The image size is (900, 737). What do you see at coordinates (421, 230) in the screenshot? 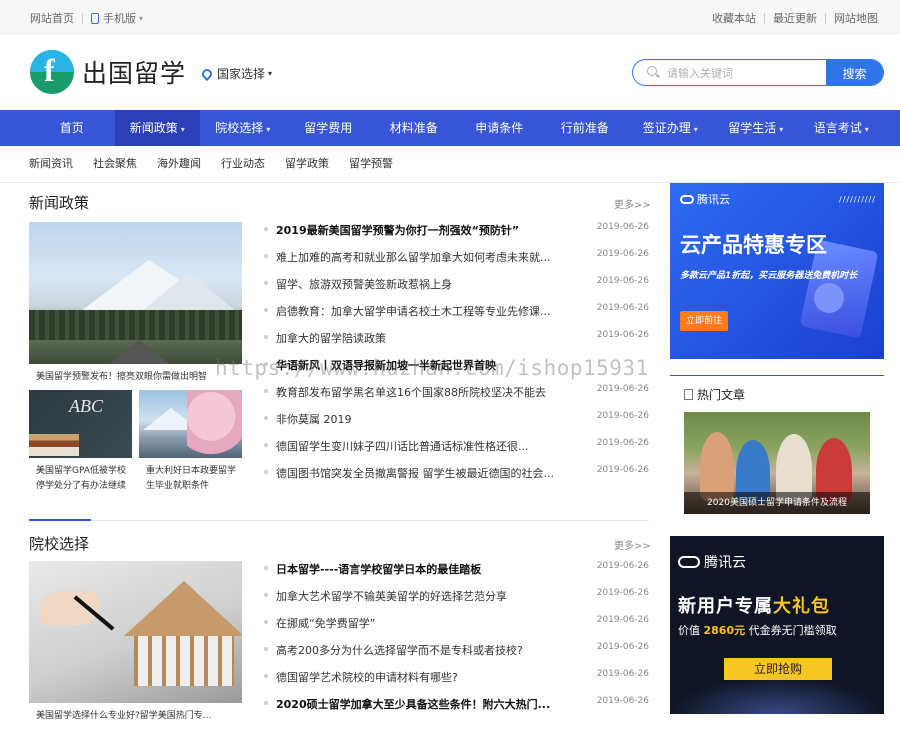
I see `list-item-title: 2019最新美国留学预警为你打一剂强效“预防针”` at bounding box center [421, 230].